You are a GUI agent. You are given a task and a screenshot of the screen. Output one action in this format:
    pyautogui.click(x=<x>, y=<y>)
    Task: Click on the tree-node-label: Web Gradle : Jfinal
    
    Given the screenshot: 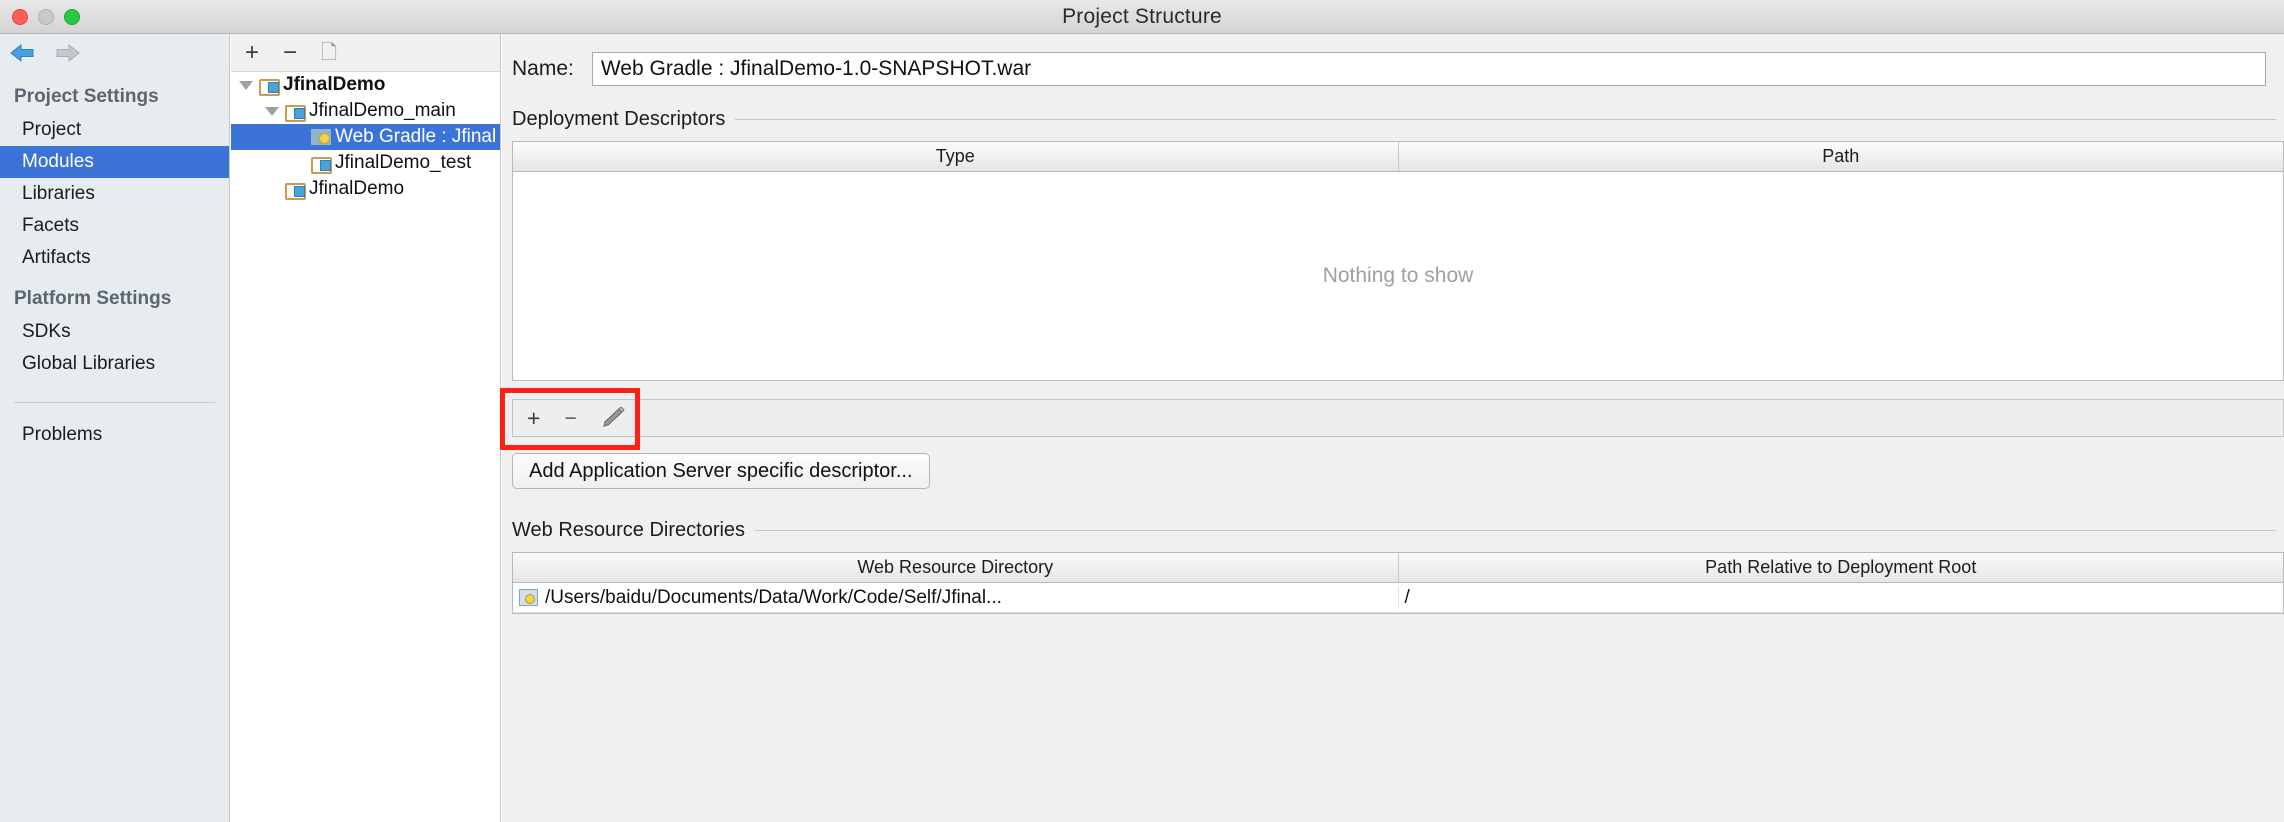 What is the action you would take?
    pyautogui.click(x=416, y=136)
    